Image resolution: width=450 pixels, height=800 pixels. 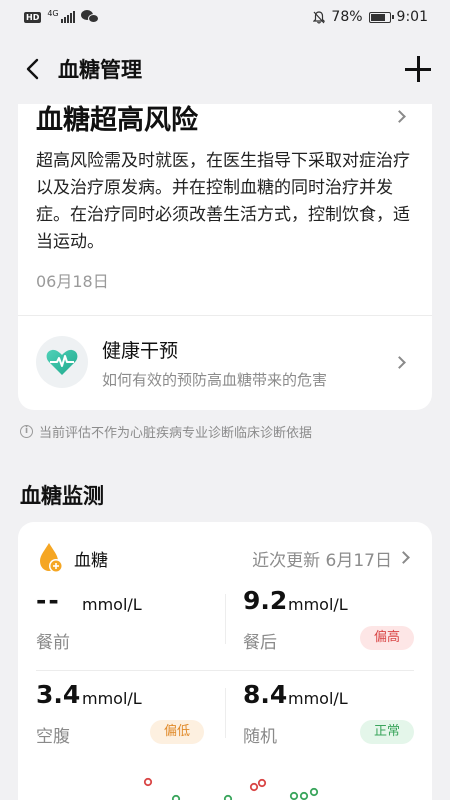 I want to click on disclaimer: i 当前评估不作为心脏疾病专业诊断临床诊断依据, so click(x=166, y=431).